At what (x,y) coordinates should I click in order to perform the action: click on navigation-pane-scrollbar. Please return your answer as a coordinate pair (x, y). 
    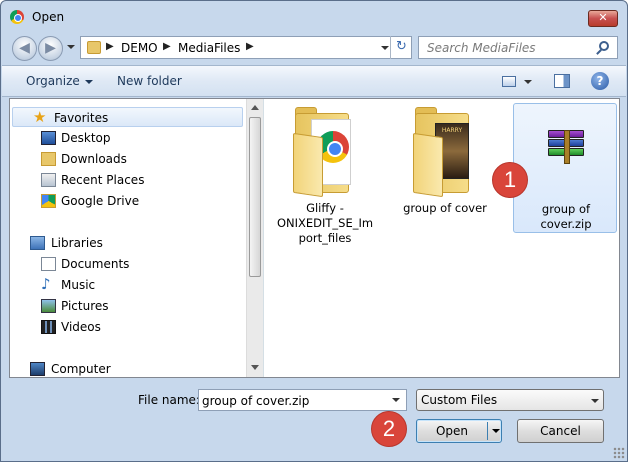
    Looking at the image, I should click on (254, 238).